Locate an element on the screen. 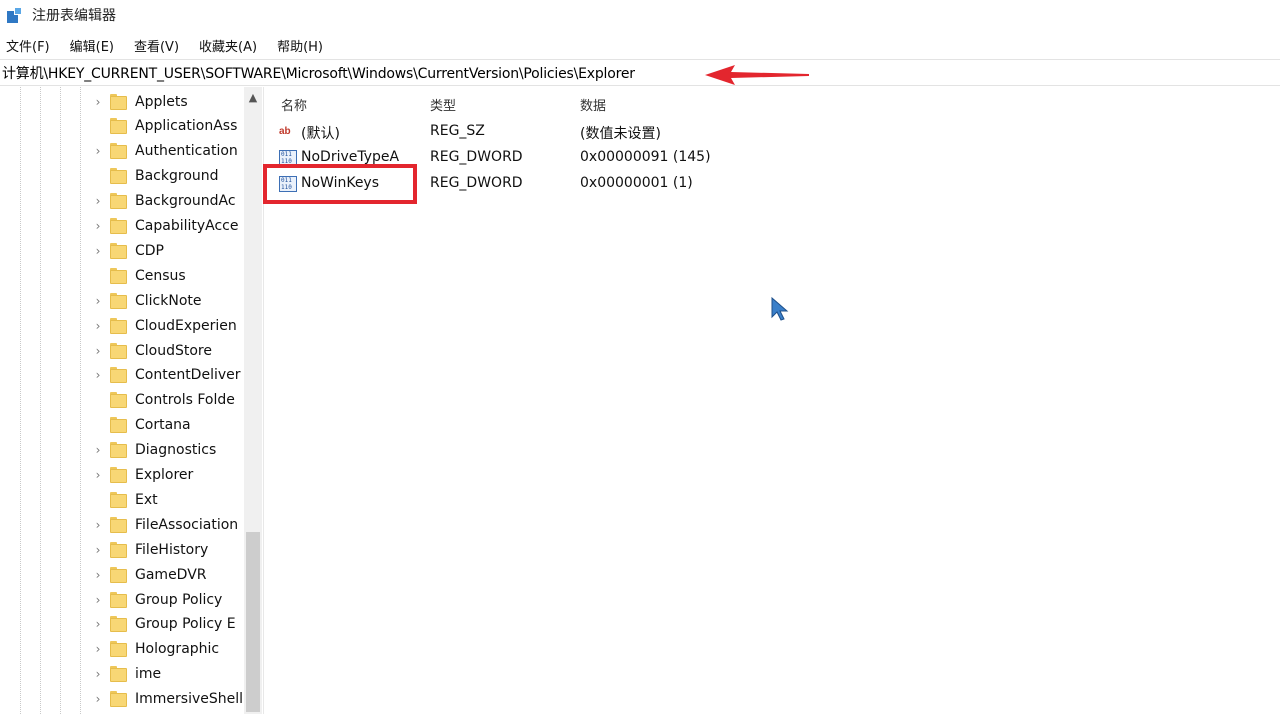  tree-item: › Diagnostics is located at coordinates (172, 450).